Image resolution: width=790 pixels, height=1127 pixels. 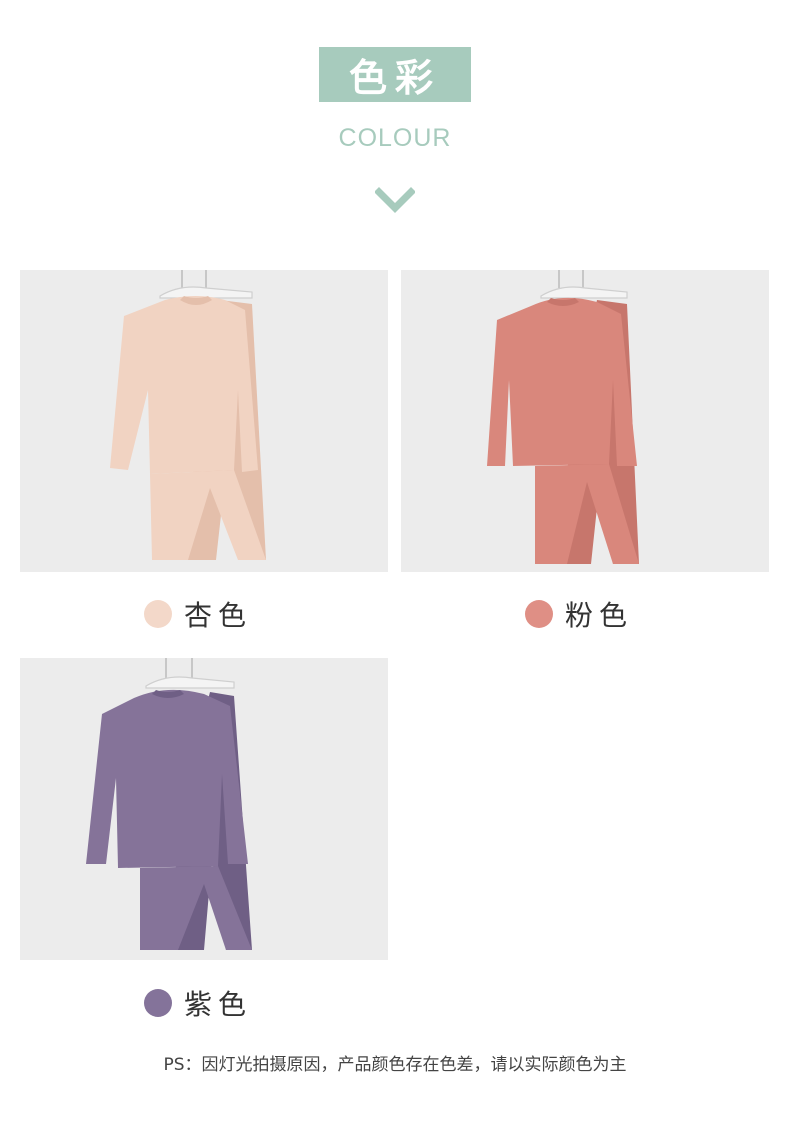 I want to click on color-label-pink: 粉色, so click(x=579, y=614).